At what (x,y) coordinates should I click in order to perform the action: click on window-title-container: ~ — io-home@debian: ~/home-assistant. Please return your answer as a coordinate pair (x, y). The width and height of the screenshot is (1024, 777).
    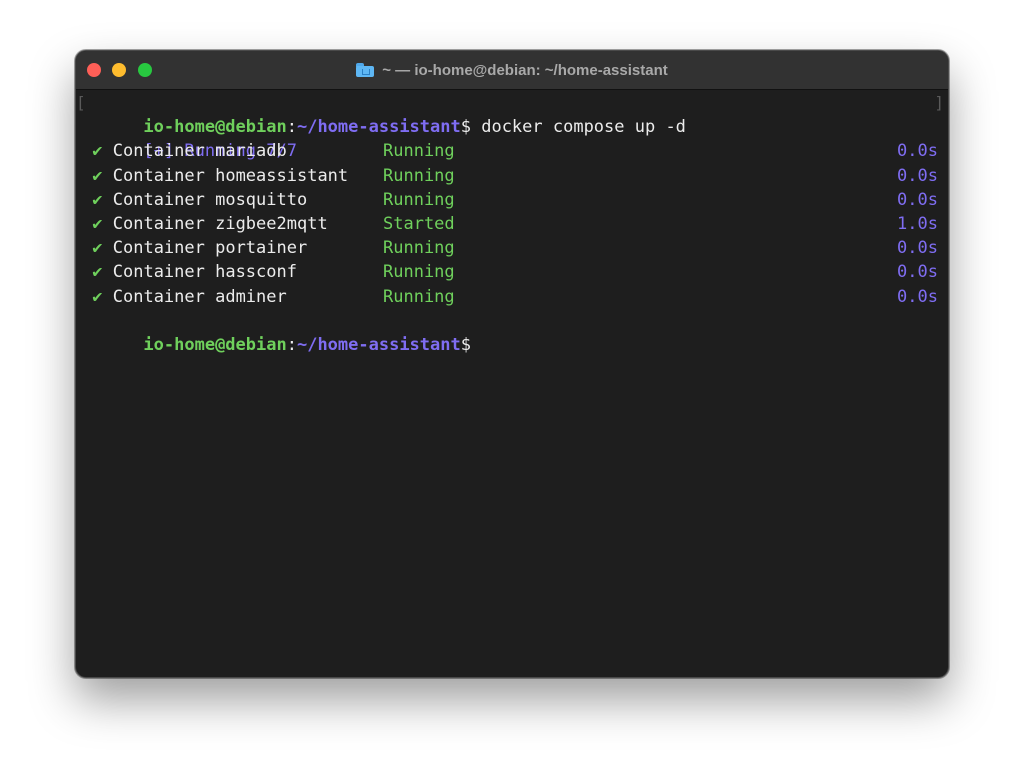
    Looking at the image, I should click on (512, 70).